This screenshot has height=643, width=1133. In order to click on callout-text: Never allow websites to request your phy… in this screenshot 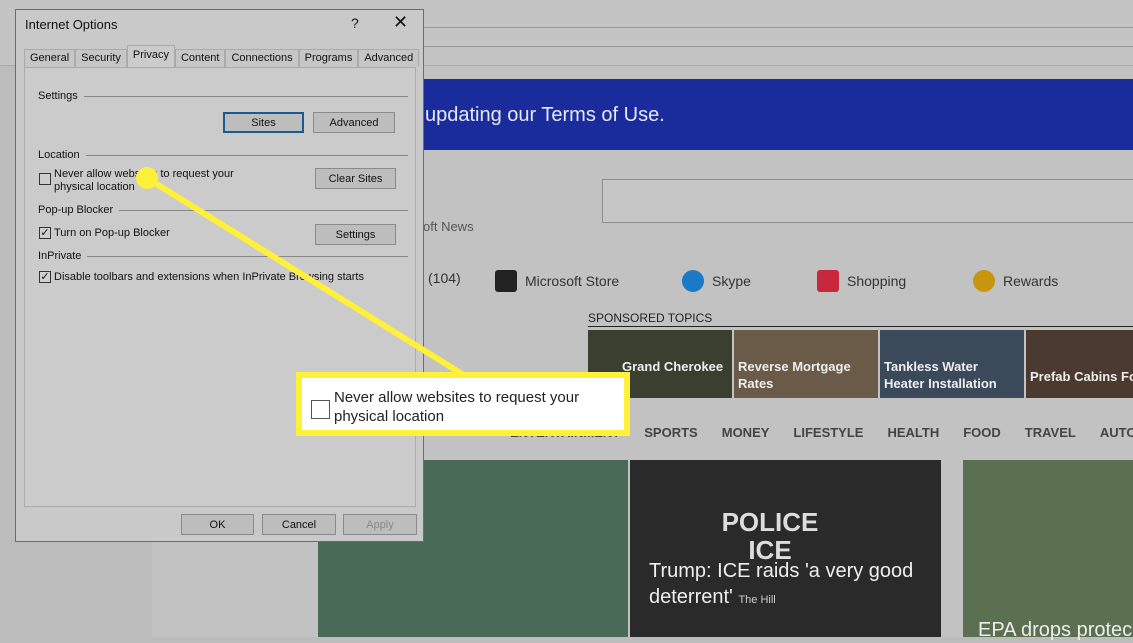, I will do `click(457, 407)`.